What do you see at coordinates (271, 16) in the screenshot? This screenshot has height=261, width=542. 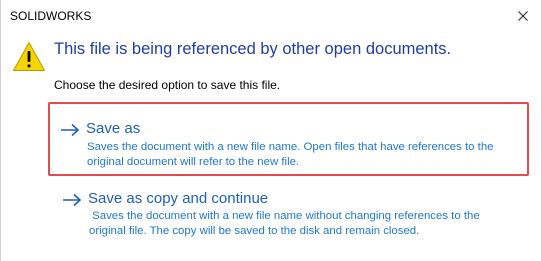 I see `title-bar: SOLIDWORKS` at bounding box center [271, 16].